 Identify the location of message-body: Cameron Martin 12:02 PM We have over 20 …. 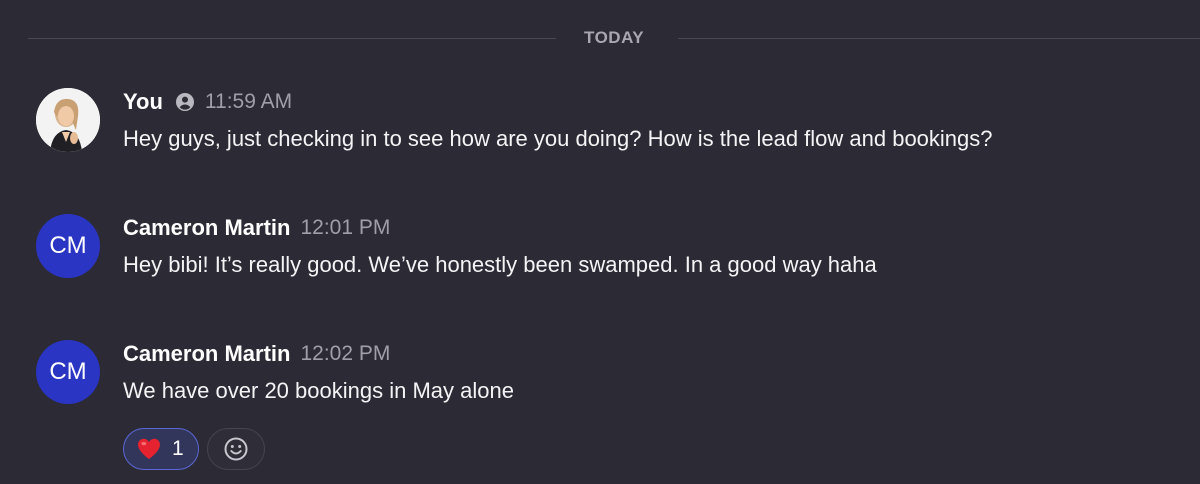
(318, 372).